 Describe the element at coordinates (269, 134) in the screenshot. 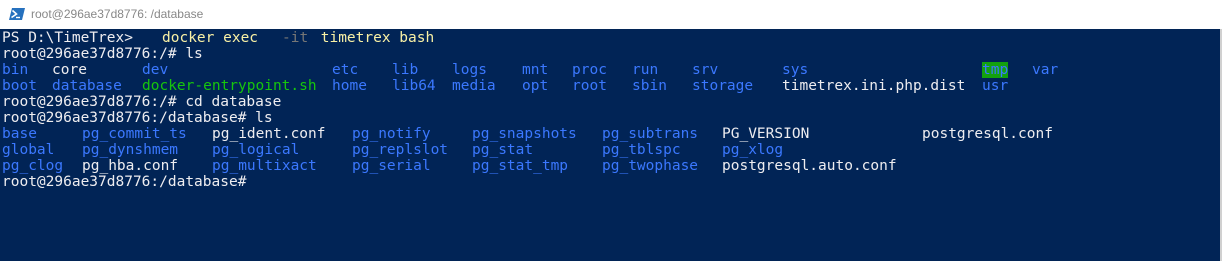

I see `terminal-text: pg_ident.conf` at that location.